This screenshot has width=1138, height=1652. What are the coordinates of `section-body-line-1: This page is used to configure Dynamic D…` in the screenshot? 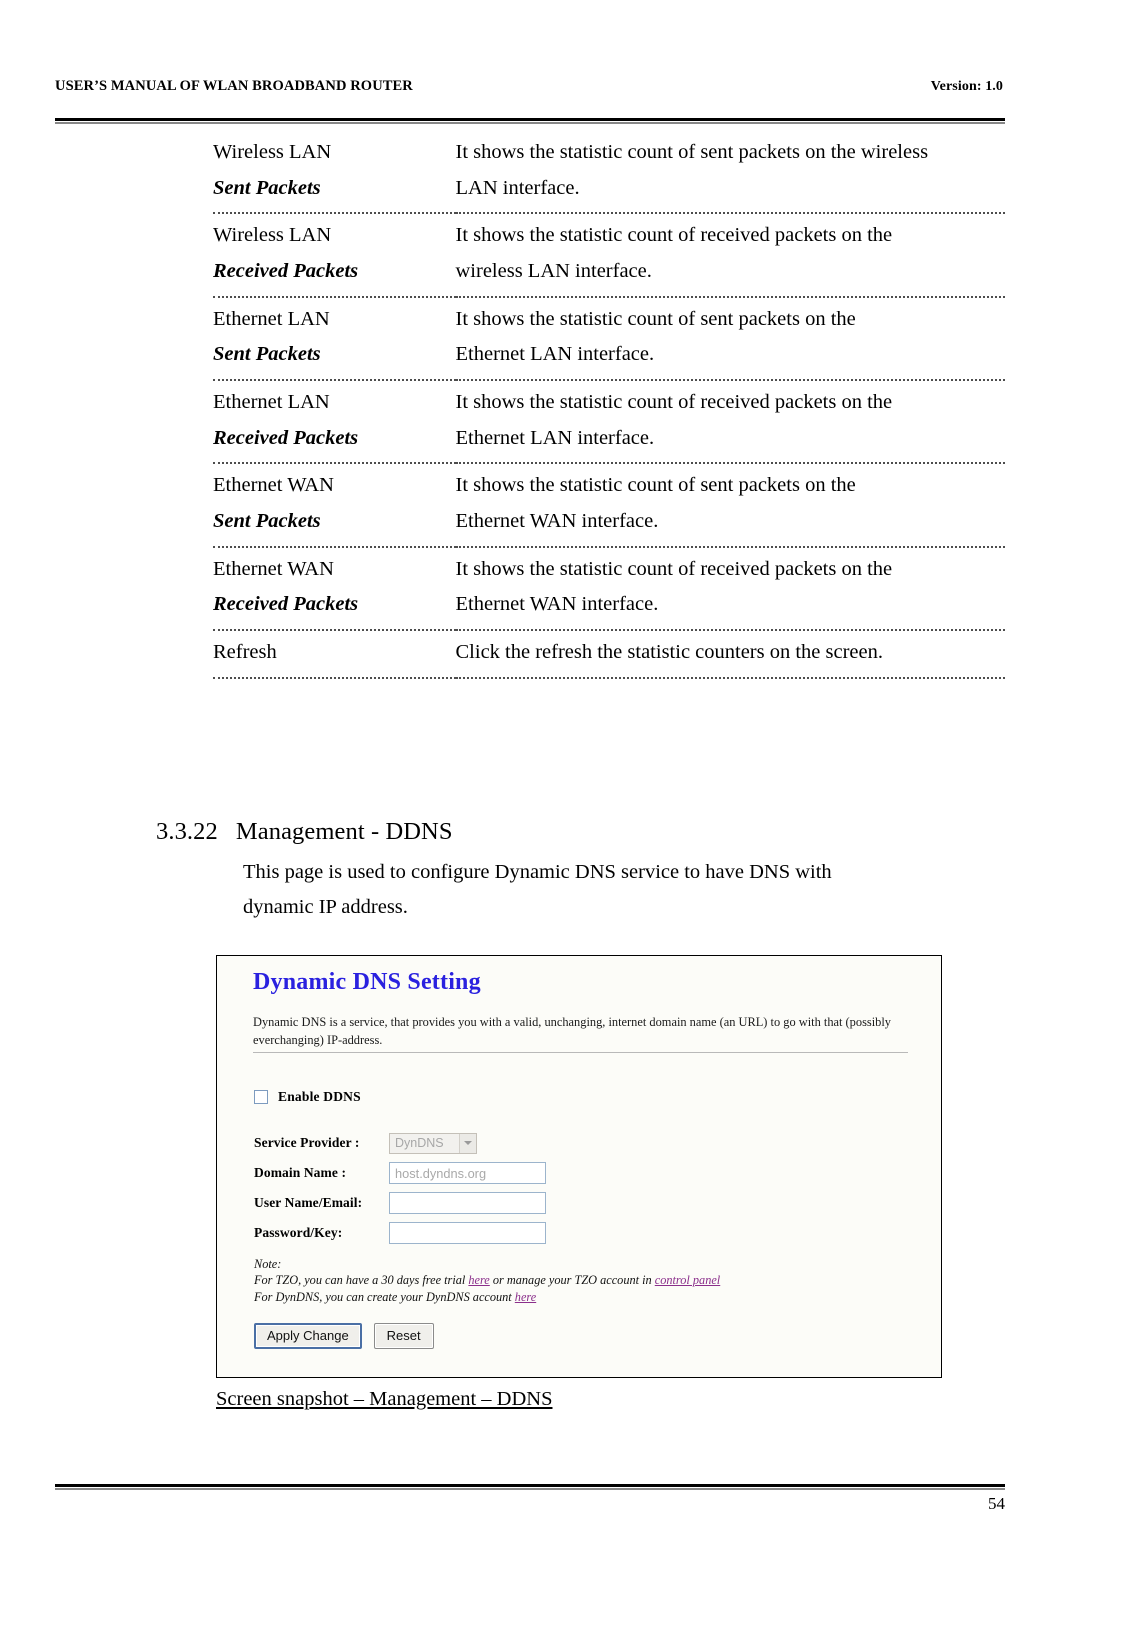 It's located at (537, 872).